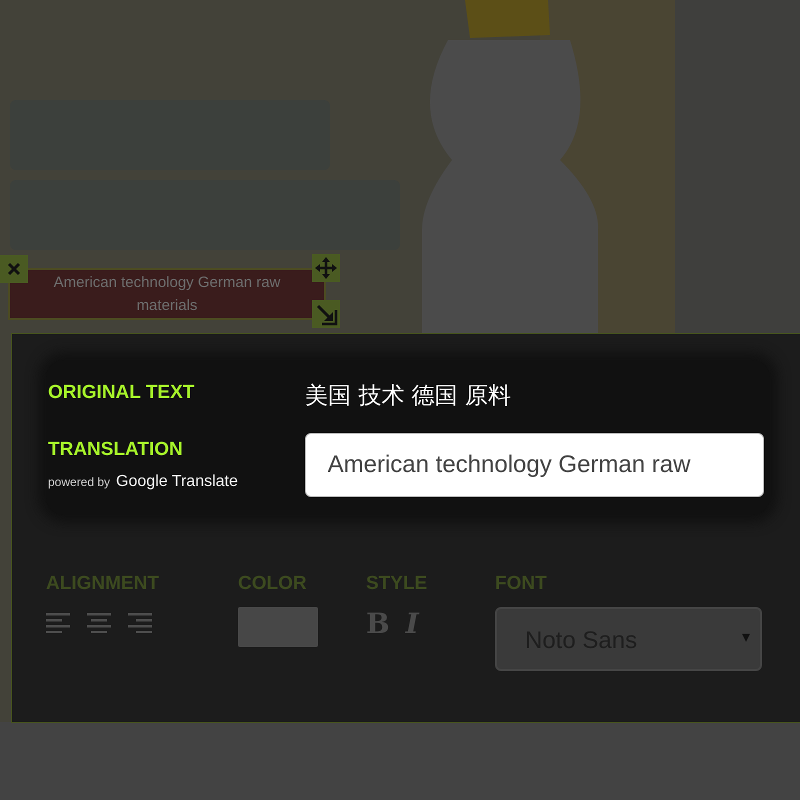  Describe the element at coordinates (14, 269) in the screenshot. I see `close-icon` at that location.